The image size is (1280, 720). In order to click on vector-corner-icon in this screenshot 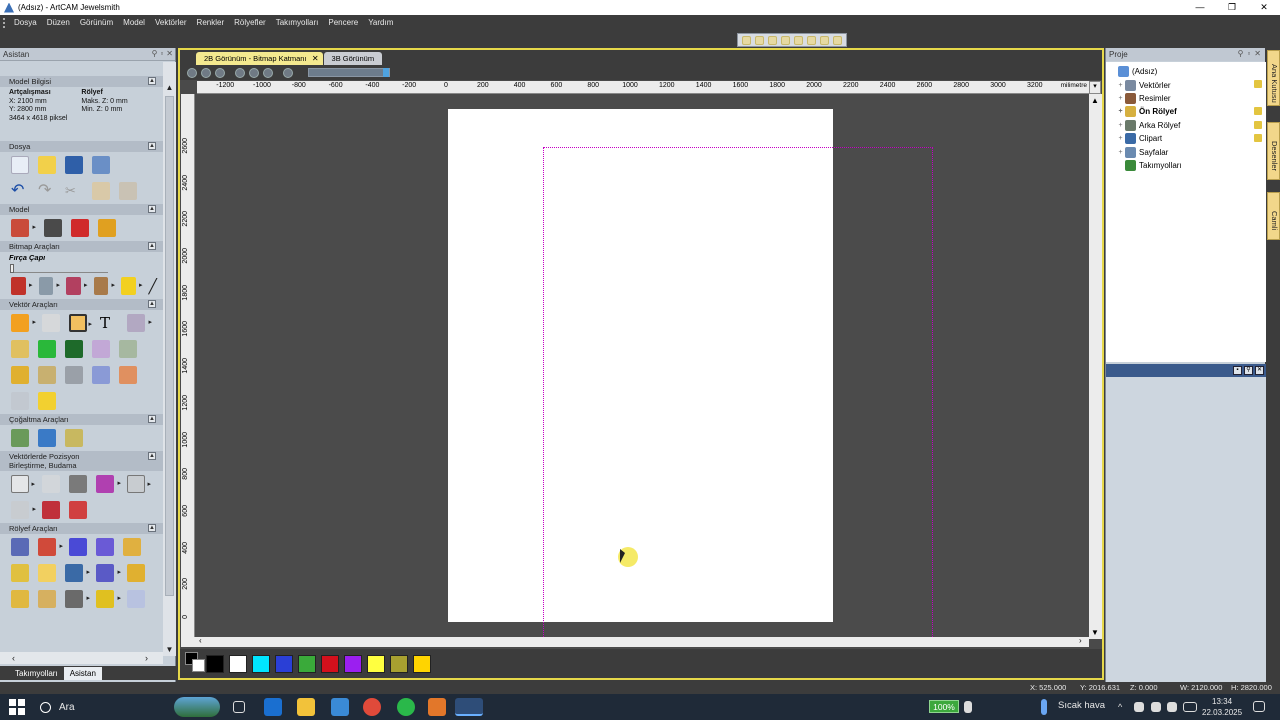, I will do `click(47, 375)`.